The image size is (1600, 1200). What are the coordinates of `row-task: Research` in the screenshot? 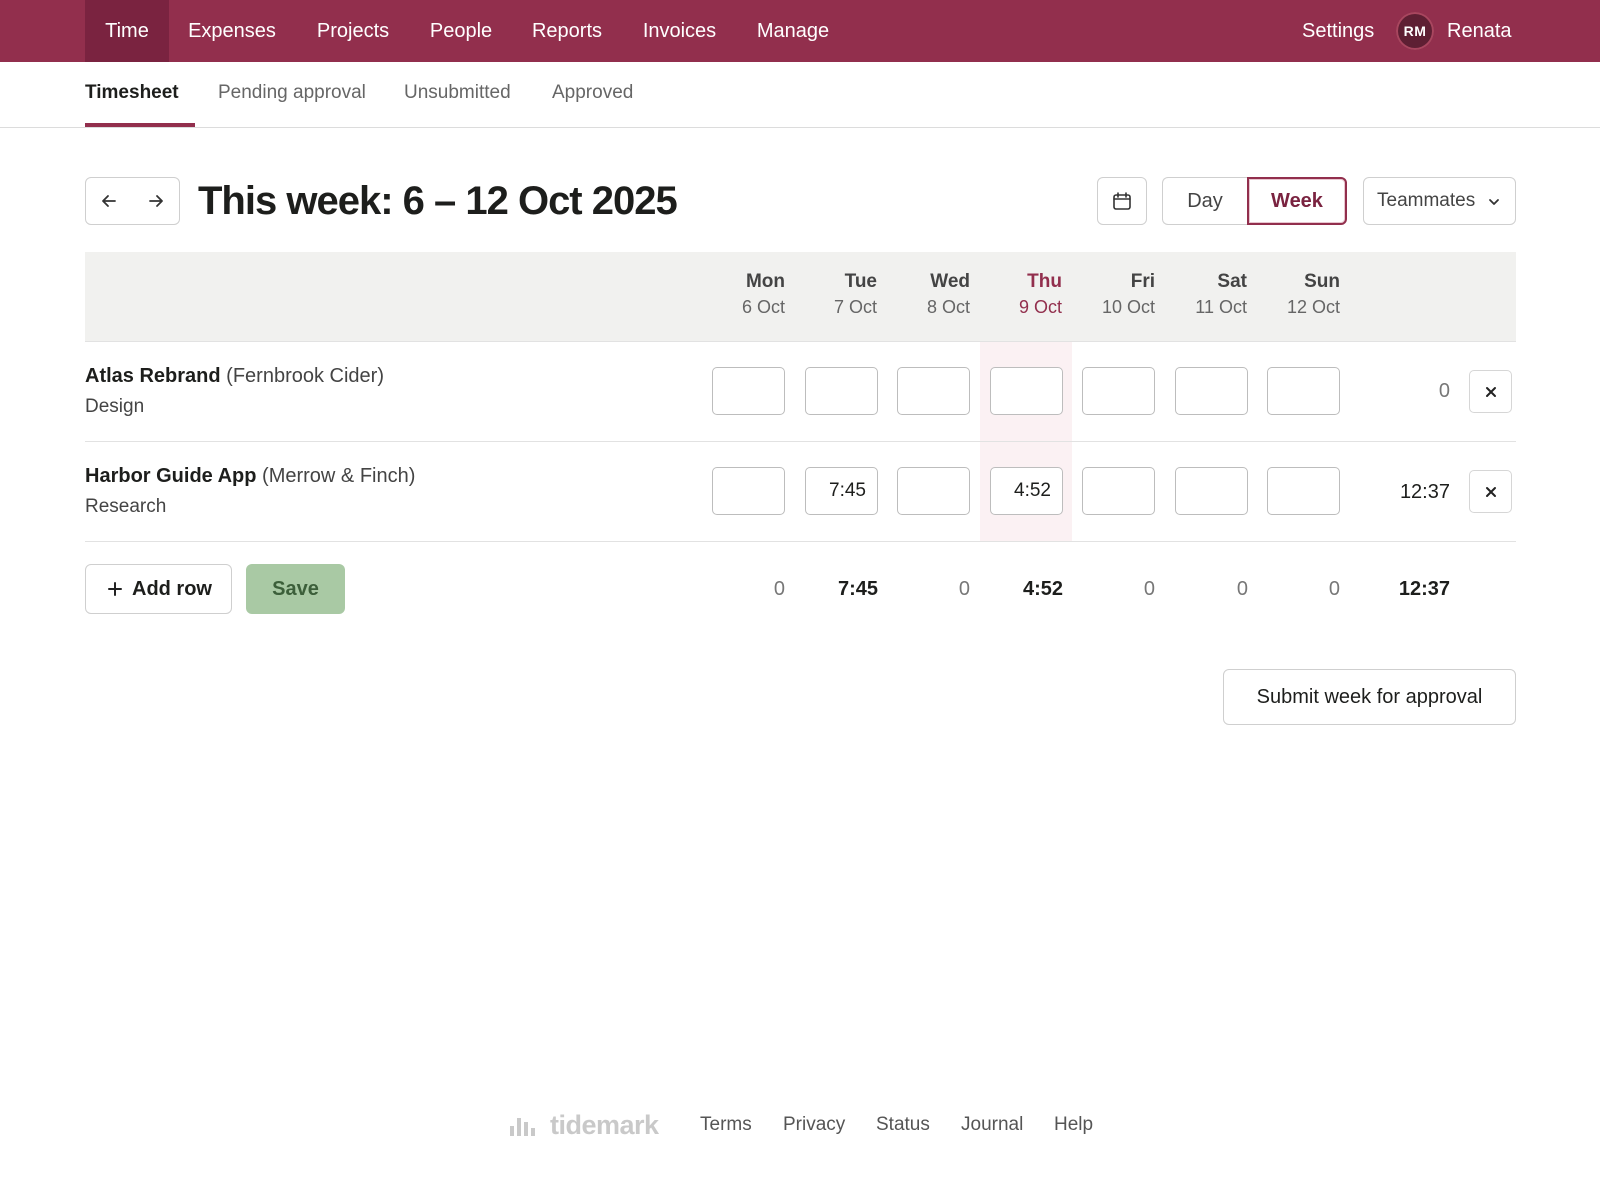 It's located at (126, 506).